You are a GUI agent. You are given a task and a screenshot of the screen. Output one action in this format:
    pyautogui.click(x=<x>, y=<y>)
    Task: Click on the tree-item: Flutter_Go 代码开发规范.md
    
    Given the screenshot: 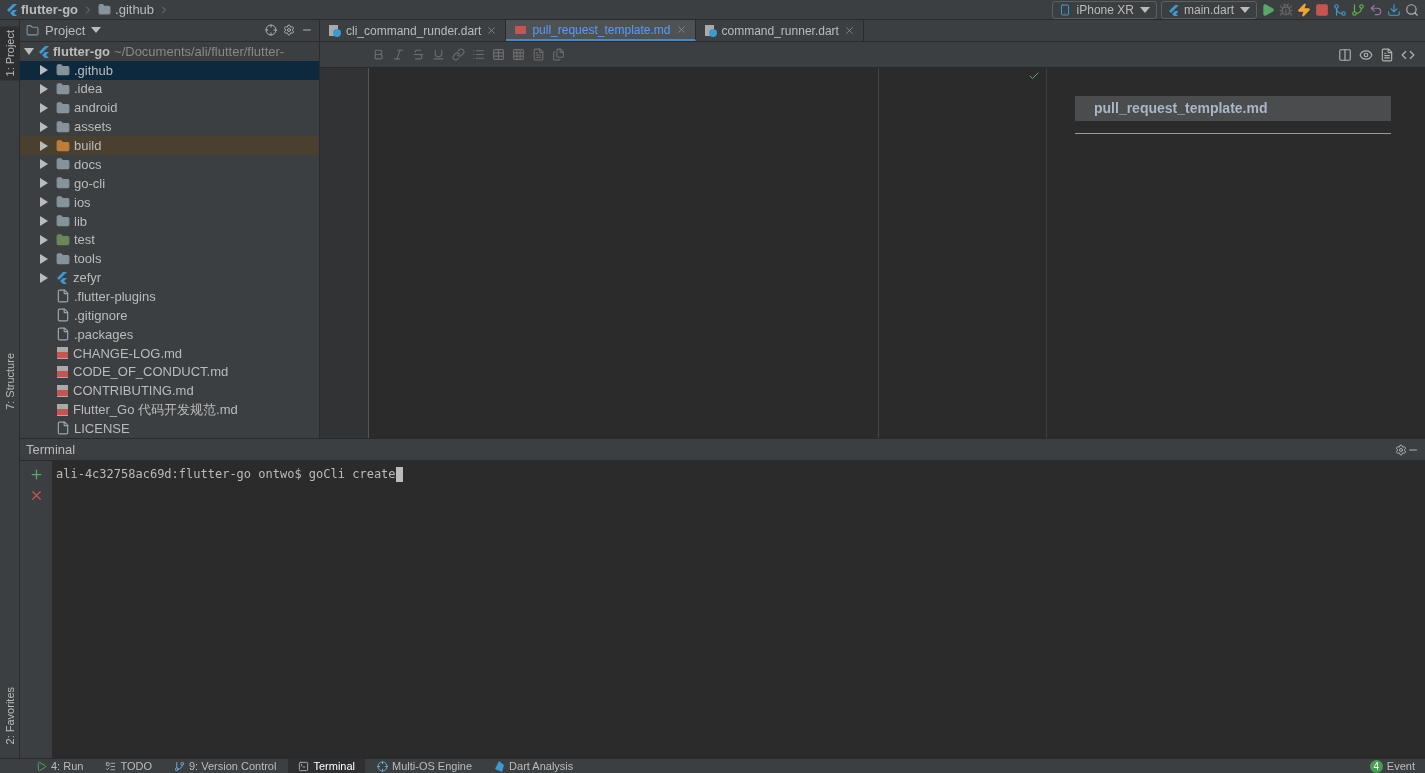 What is the action you would take?
    pyautogui.click(x=155, y=409)
    